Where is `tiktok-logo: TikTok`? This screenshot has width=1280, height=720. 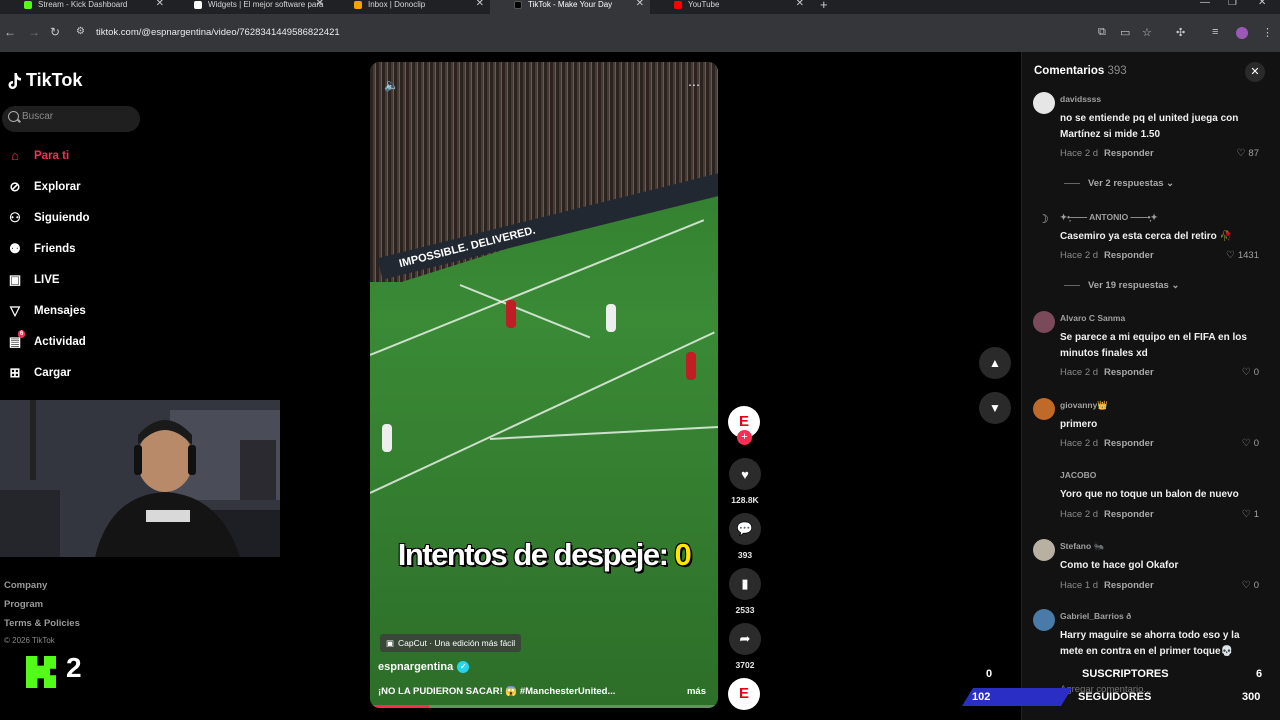 tiktok-logo: TikTok is located at coordinates (45, 80).